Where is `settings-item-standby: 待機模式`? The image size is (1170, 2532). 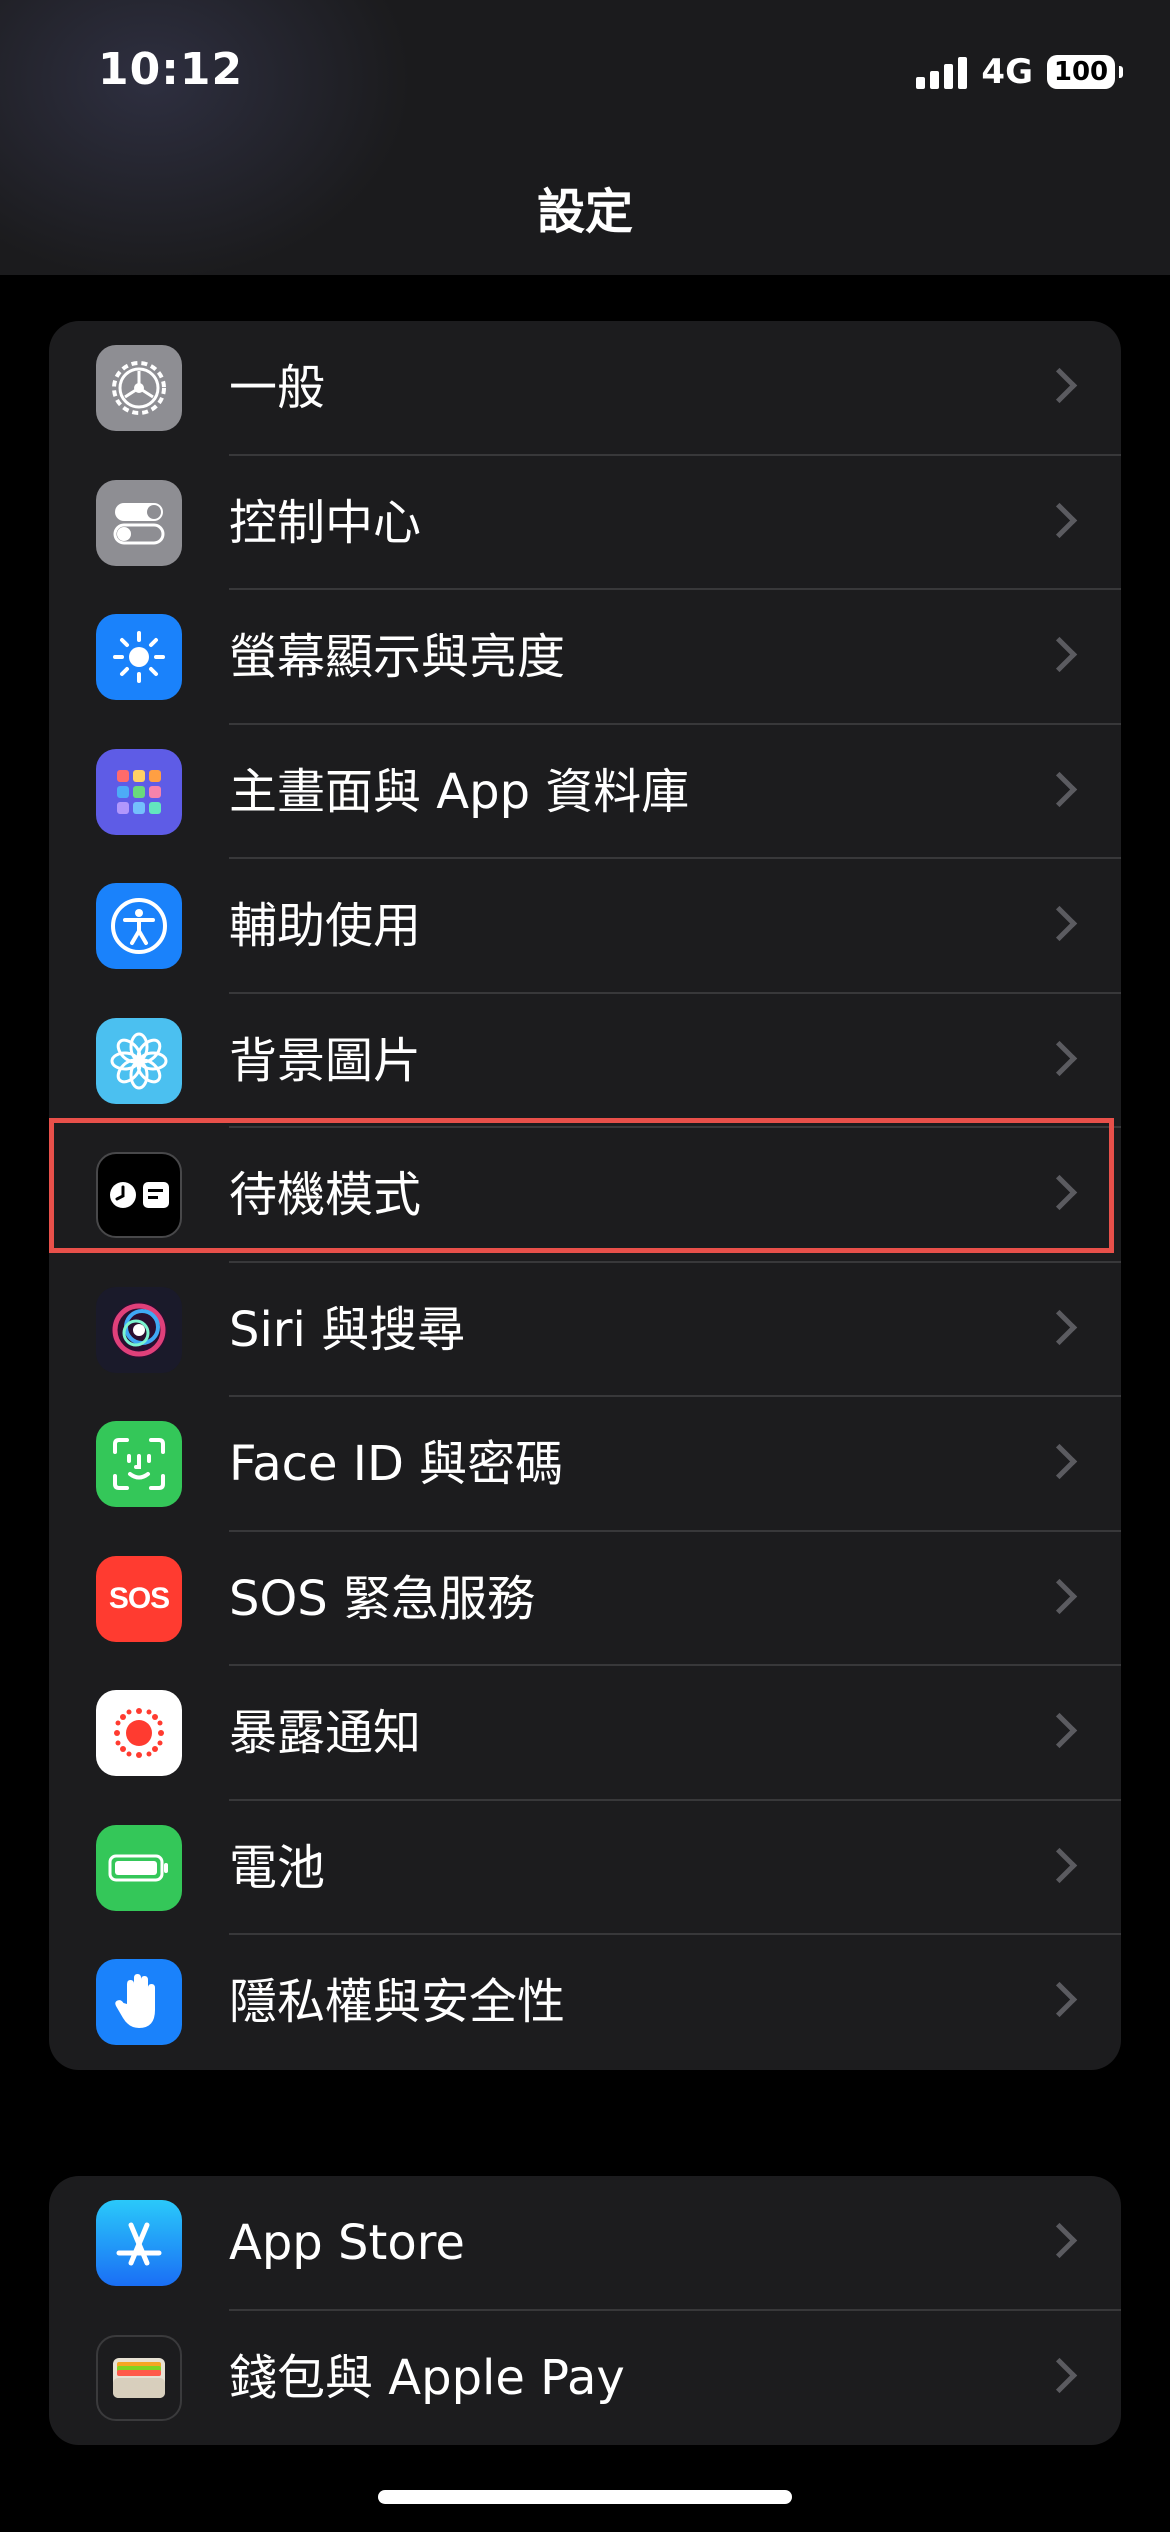 settings-item-standby: 待機模式 is located at coordinates (585, 1195).